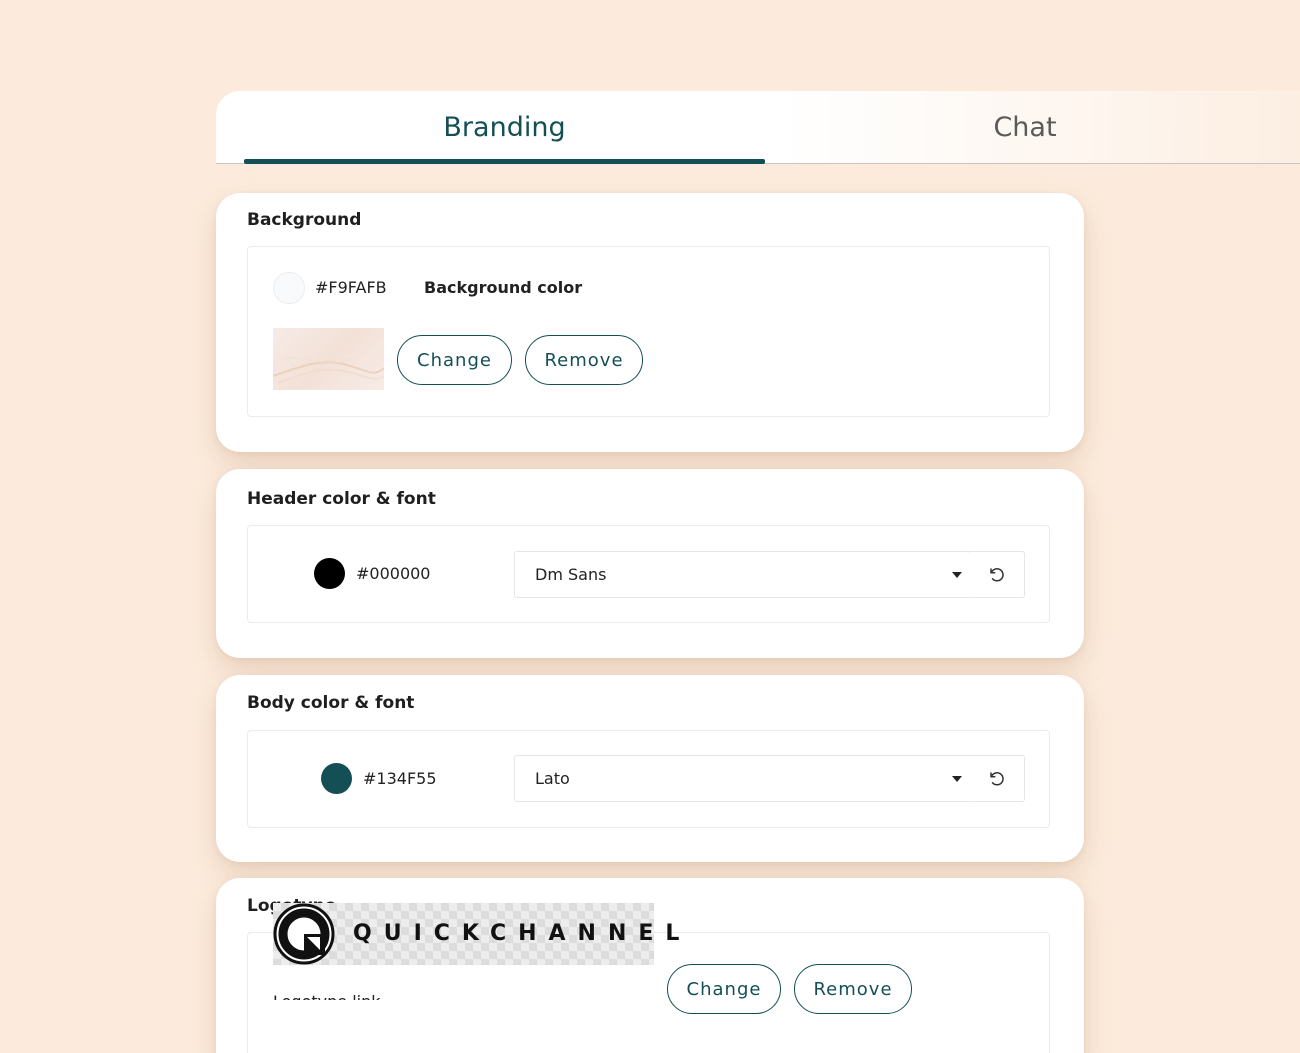  I want to click on background-title: Background, so click(304, 220).